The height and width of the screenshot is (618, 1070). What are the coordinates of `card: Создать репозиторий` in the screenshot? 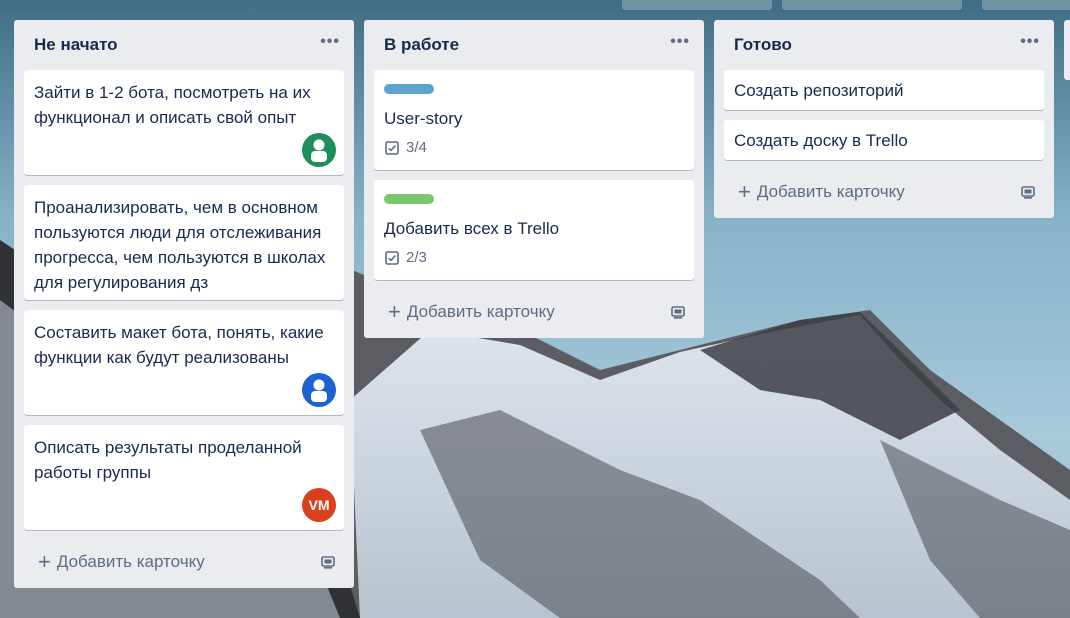 It's located at (884, 90).